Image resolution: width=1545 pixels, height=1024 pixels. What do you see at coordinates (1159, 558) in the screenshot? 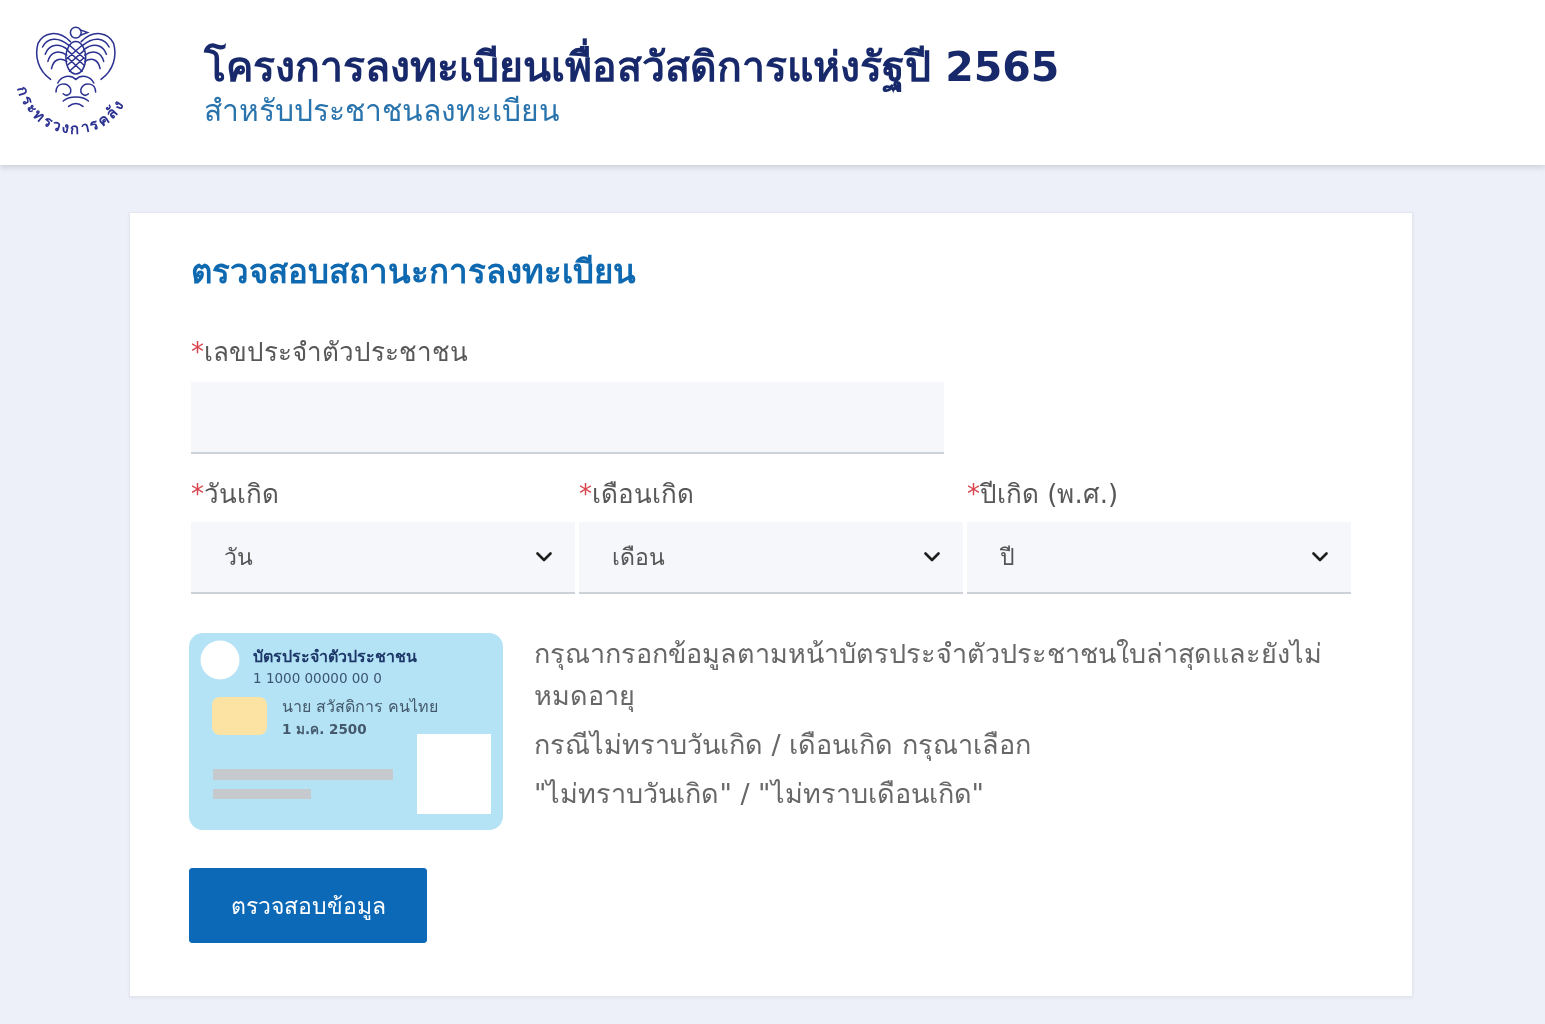
I see `year-select: ปี` at bounding box center [1159, 558].